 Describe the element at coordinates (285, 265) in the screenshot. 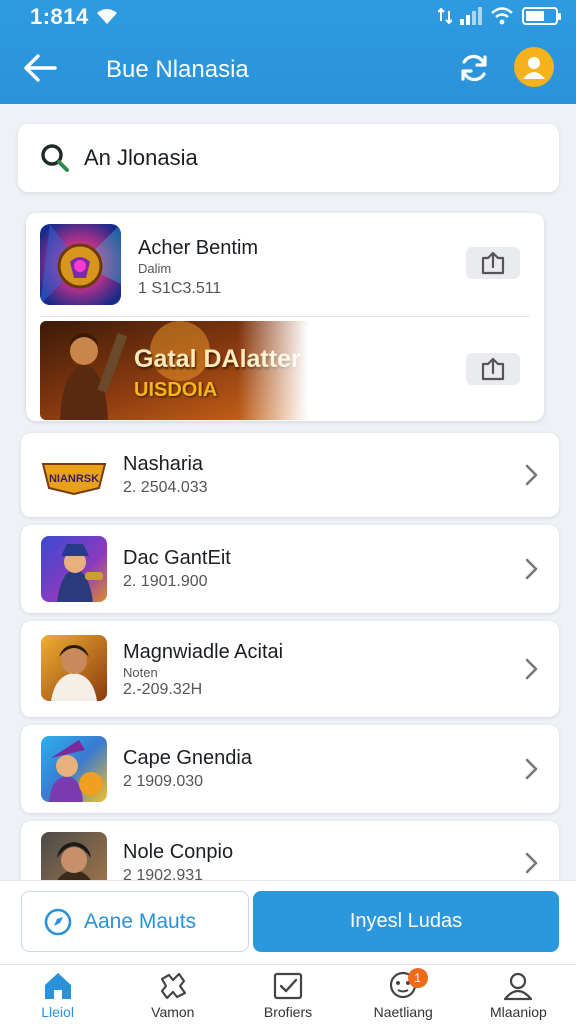

I see `featured-app-row: Acher Bentim Dalim 1 S1C3.511` at that location.